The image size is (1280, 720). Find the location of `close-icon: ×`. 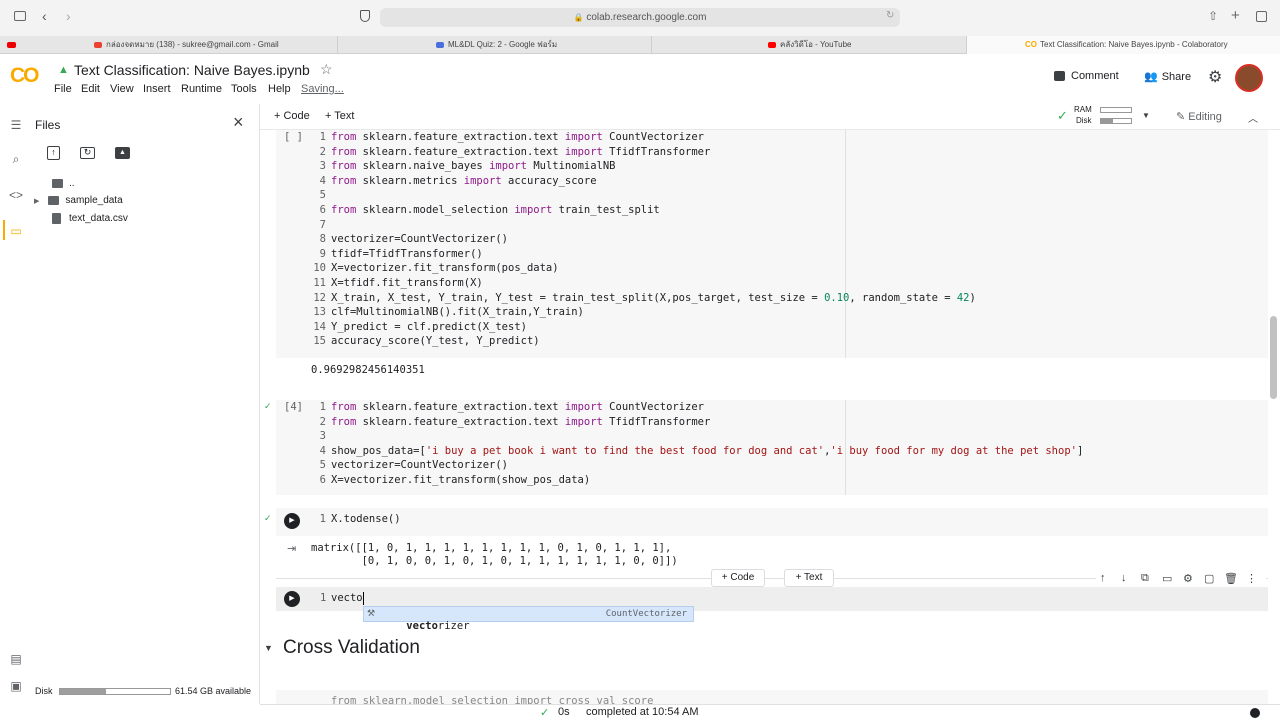

close-icon: × is located at coordinates (238, 122).